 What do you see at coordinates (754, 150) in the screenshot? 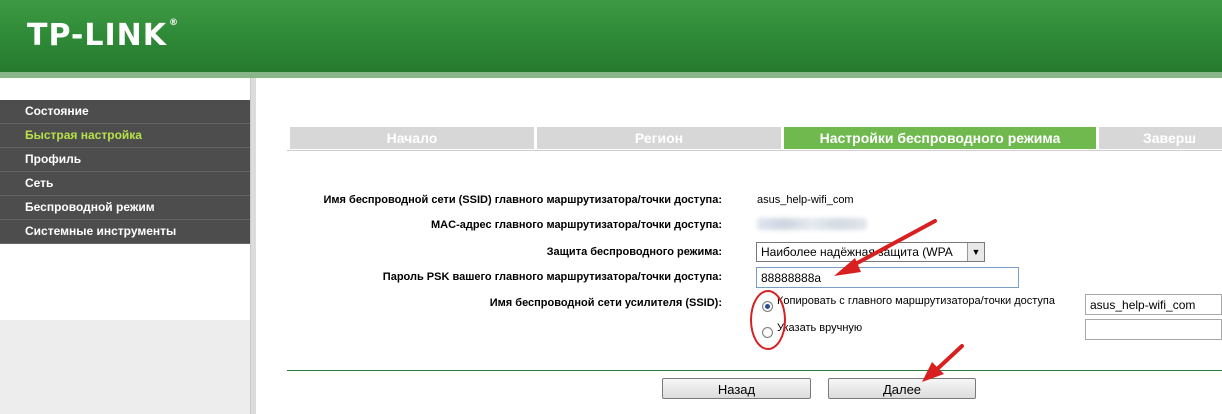
I see `steps-divider` at bounding box center [754, 150].